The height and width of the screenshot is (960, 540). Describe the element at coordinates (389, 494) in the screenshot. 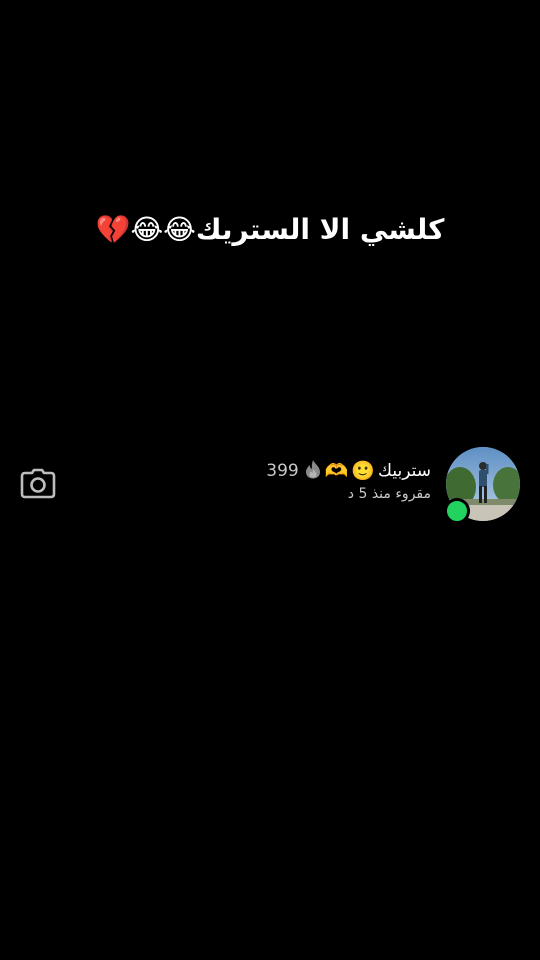

I see `chat-status: مقروء منذ 5 د` at that location.